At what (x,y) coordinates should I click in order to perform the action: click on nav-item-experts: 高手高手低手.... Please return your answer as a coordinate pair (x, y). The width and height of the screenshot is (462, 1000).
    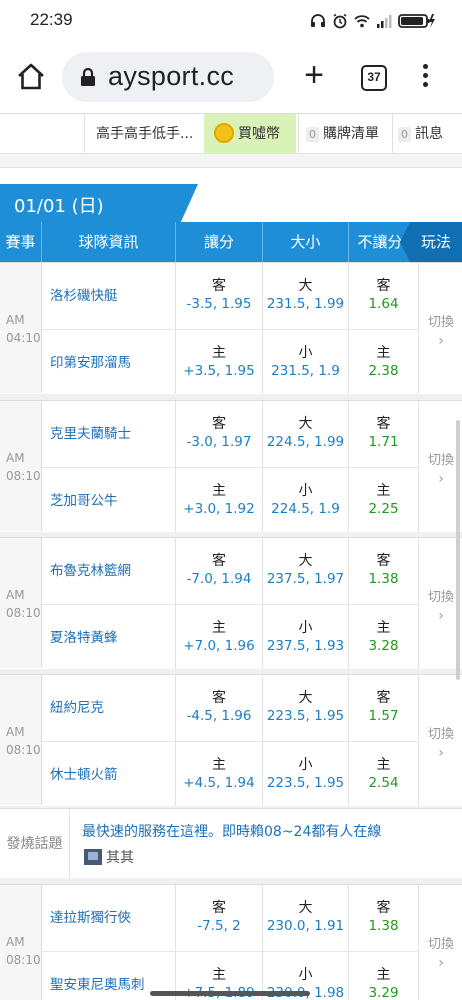
    Looking at the image, I should click on (149, 134).